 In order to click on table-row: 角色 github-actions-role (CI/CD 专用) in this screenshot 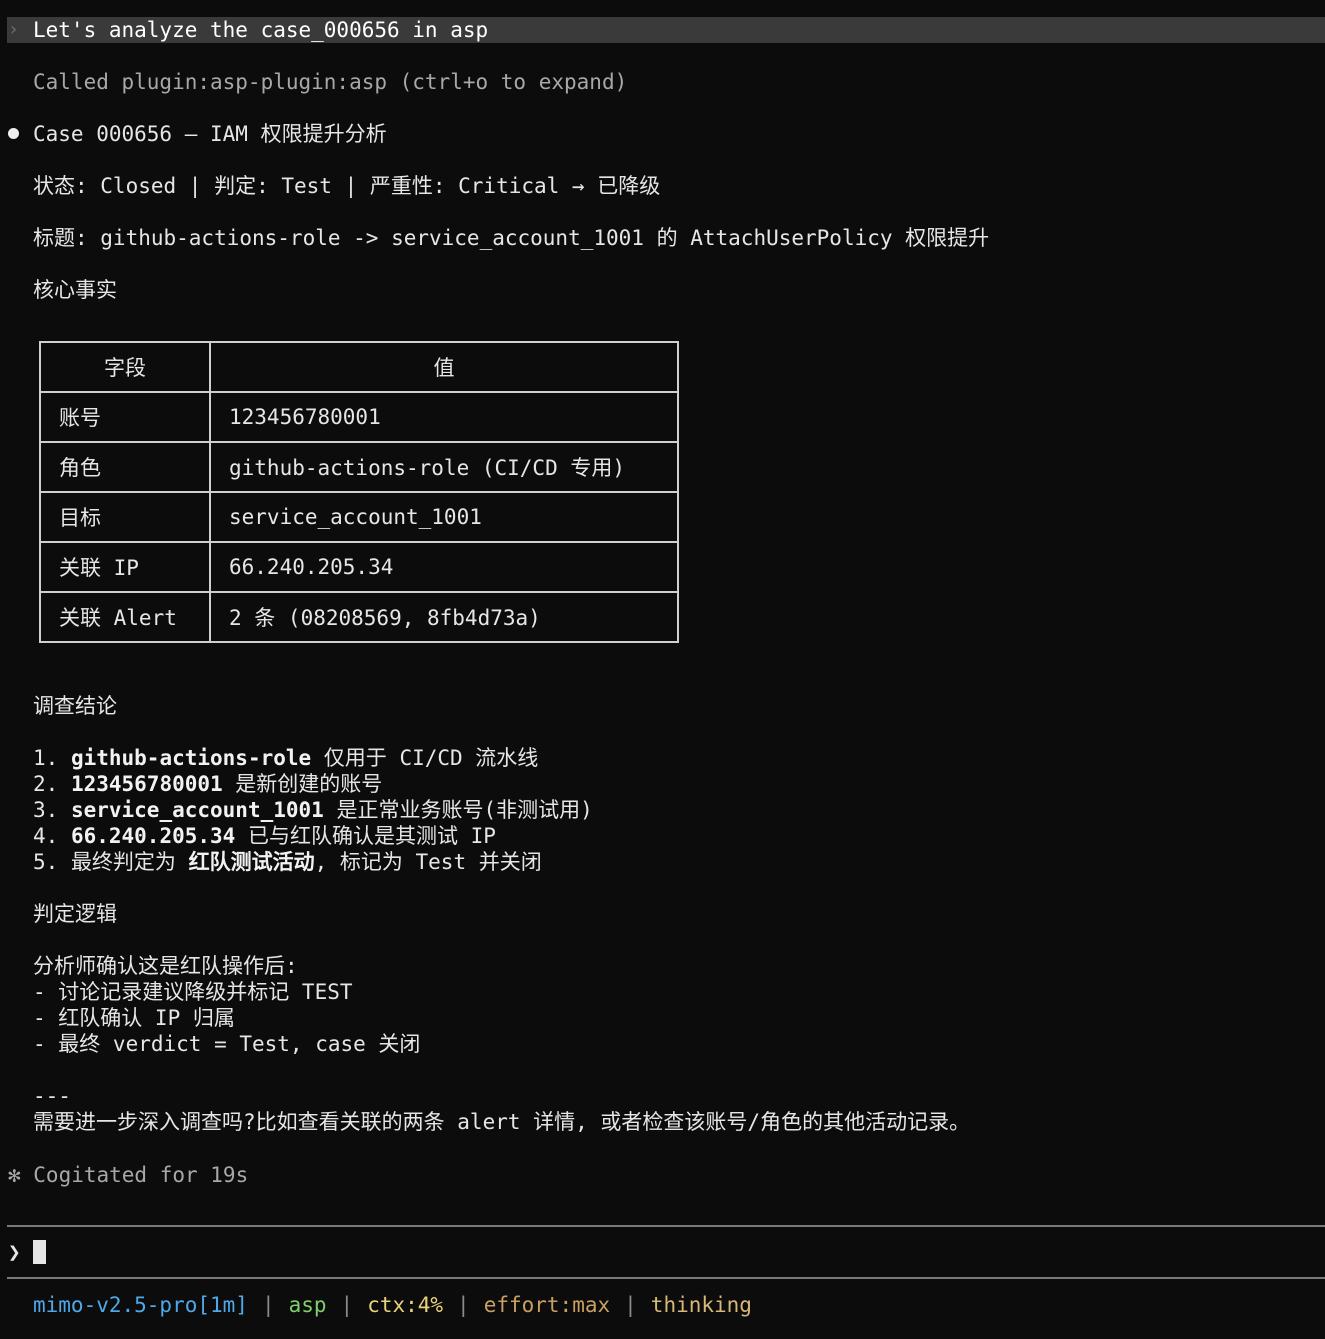, I will do `click(359, 467)`.